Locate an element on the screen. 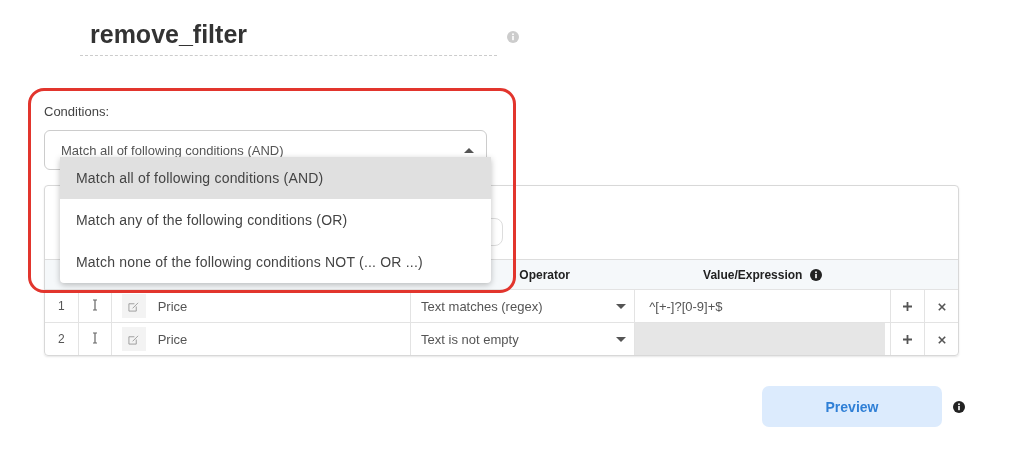 Image resolution: width=1016 pixels, height=460 pixels. row-number: 1 is located at coordinates (61, 306).